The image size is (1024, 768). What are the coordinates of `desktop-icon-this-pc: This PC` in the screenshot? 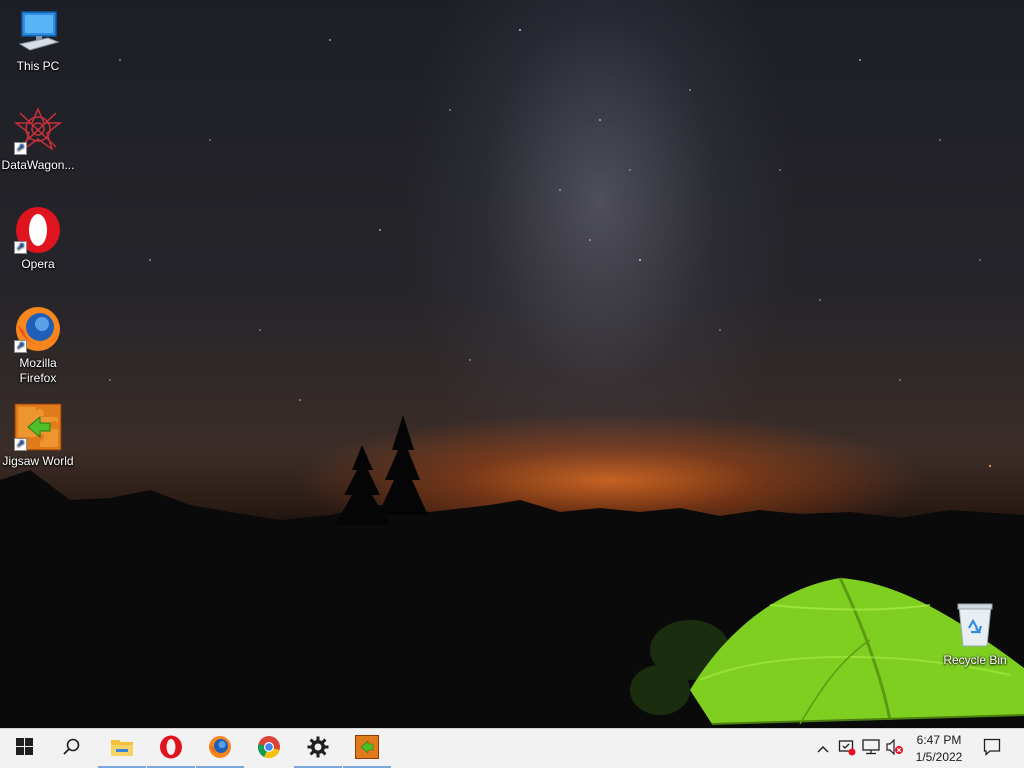 It's located at (38, 41).